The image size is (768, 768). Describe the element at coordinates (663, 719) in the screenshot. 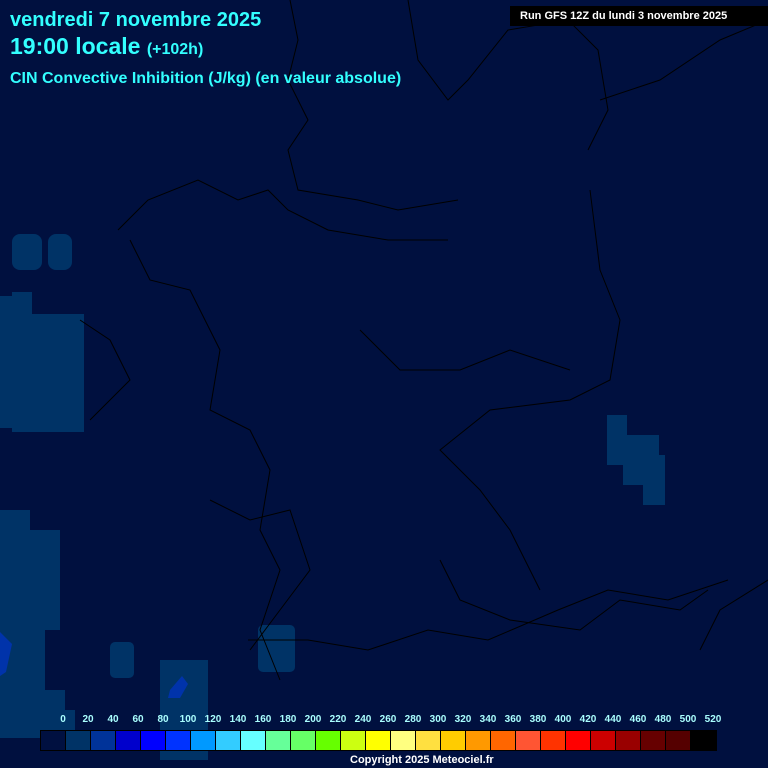

I see `legend-label: 480` at that location.